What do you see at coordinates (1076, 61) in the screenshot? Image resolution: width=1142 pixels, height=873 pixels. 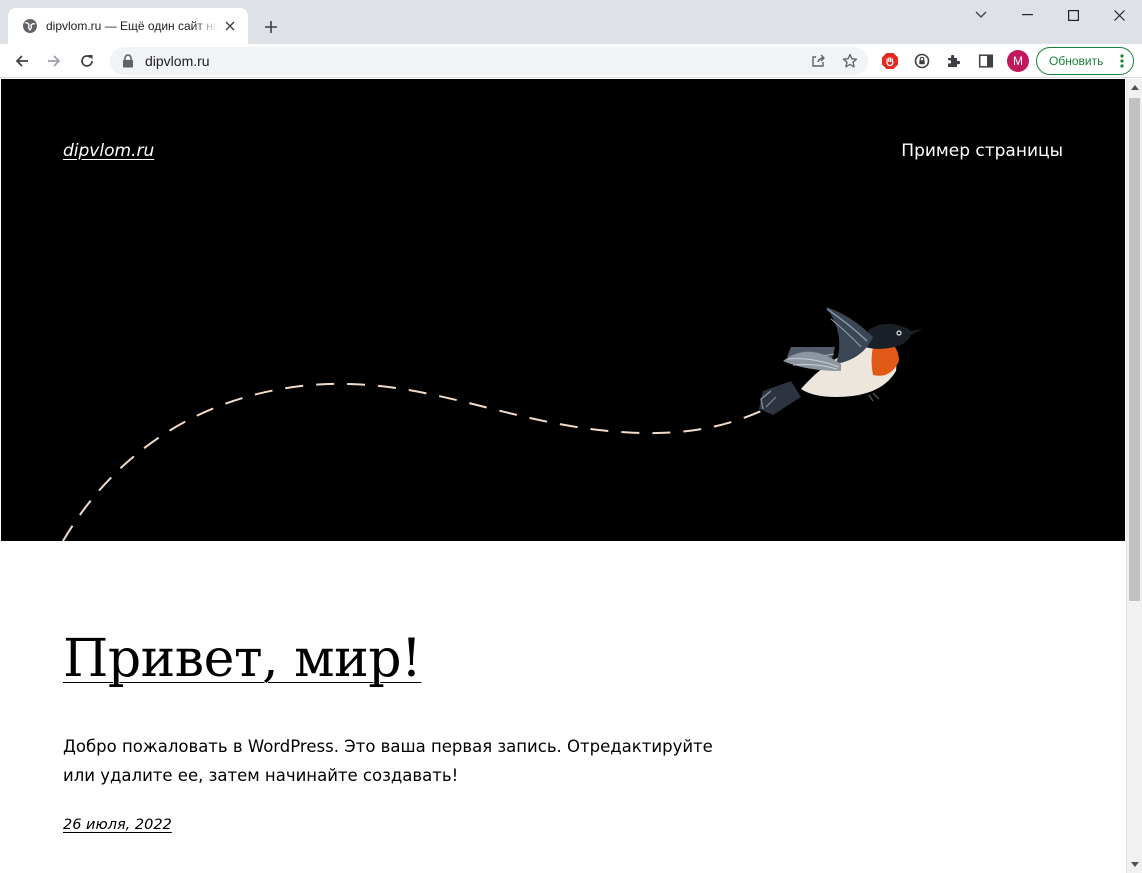 I see `update-button-label: Обновить` at bounding box center [1076, 61].